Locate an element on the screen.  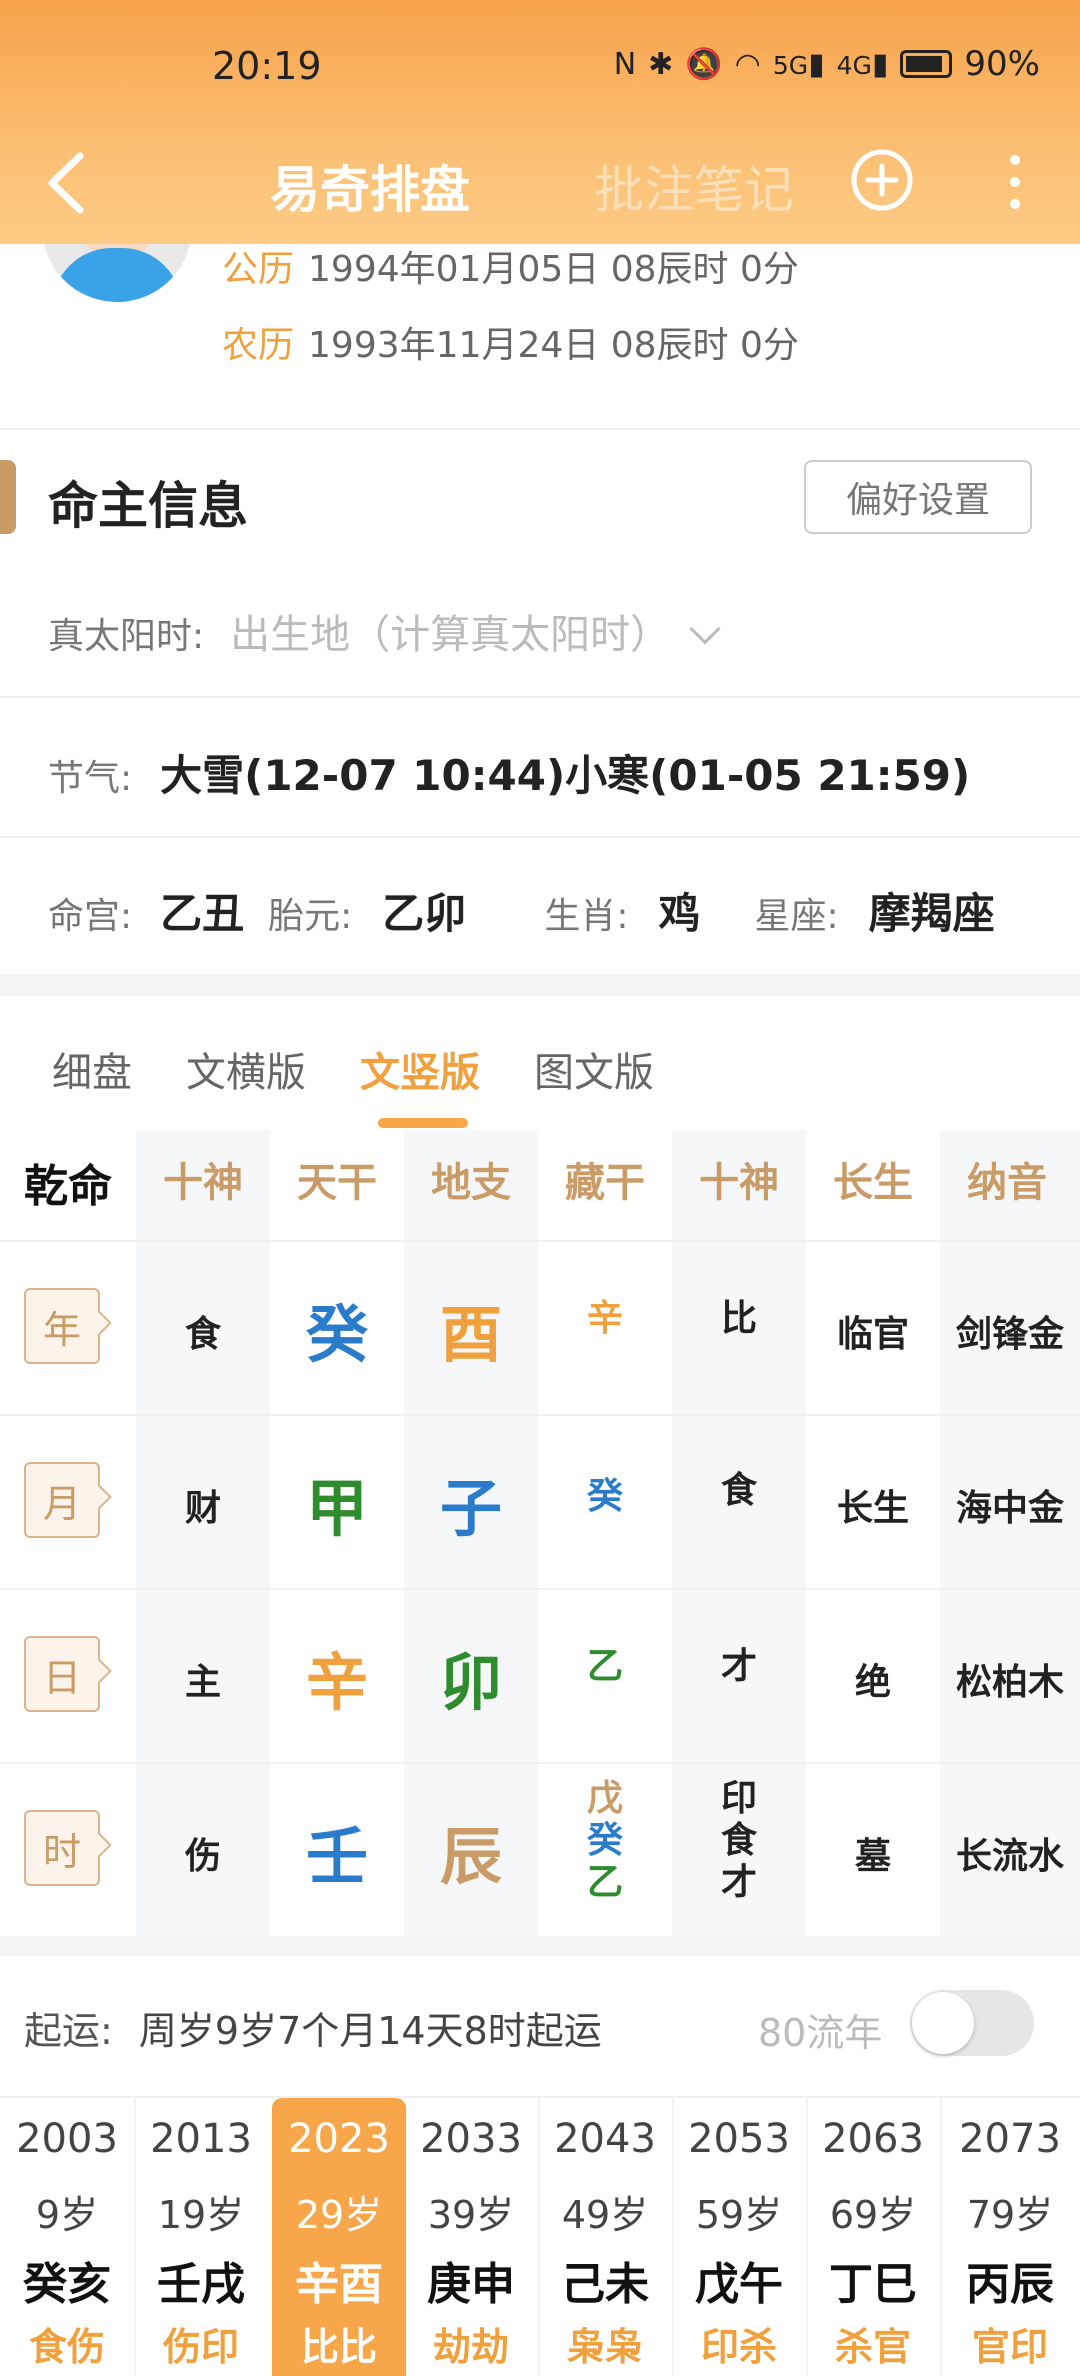
zodiac-value: 鸡 is located at coordinates (679, 913).